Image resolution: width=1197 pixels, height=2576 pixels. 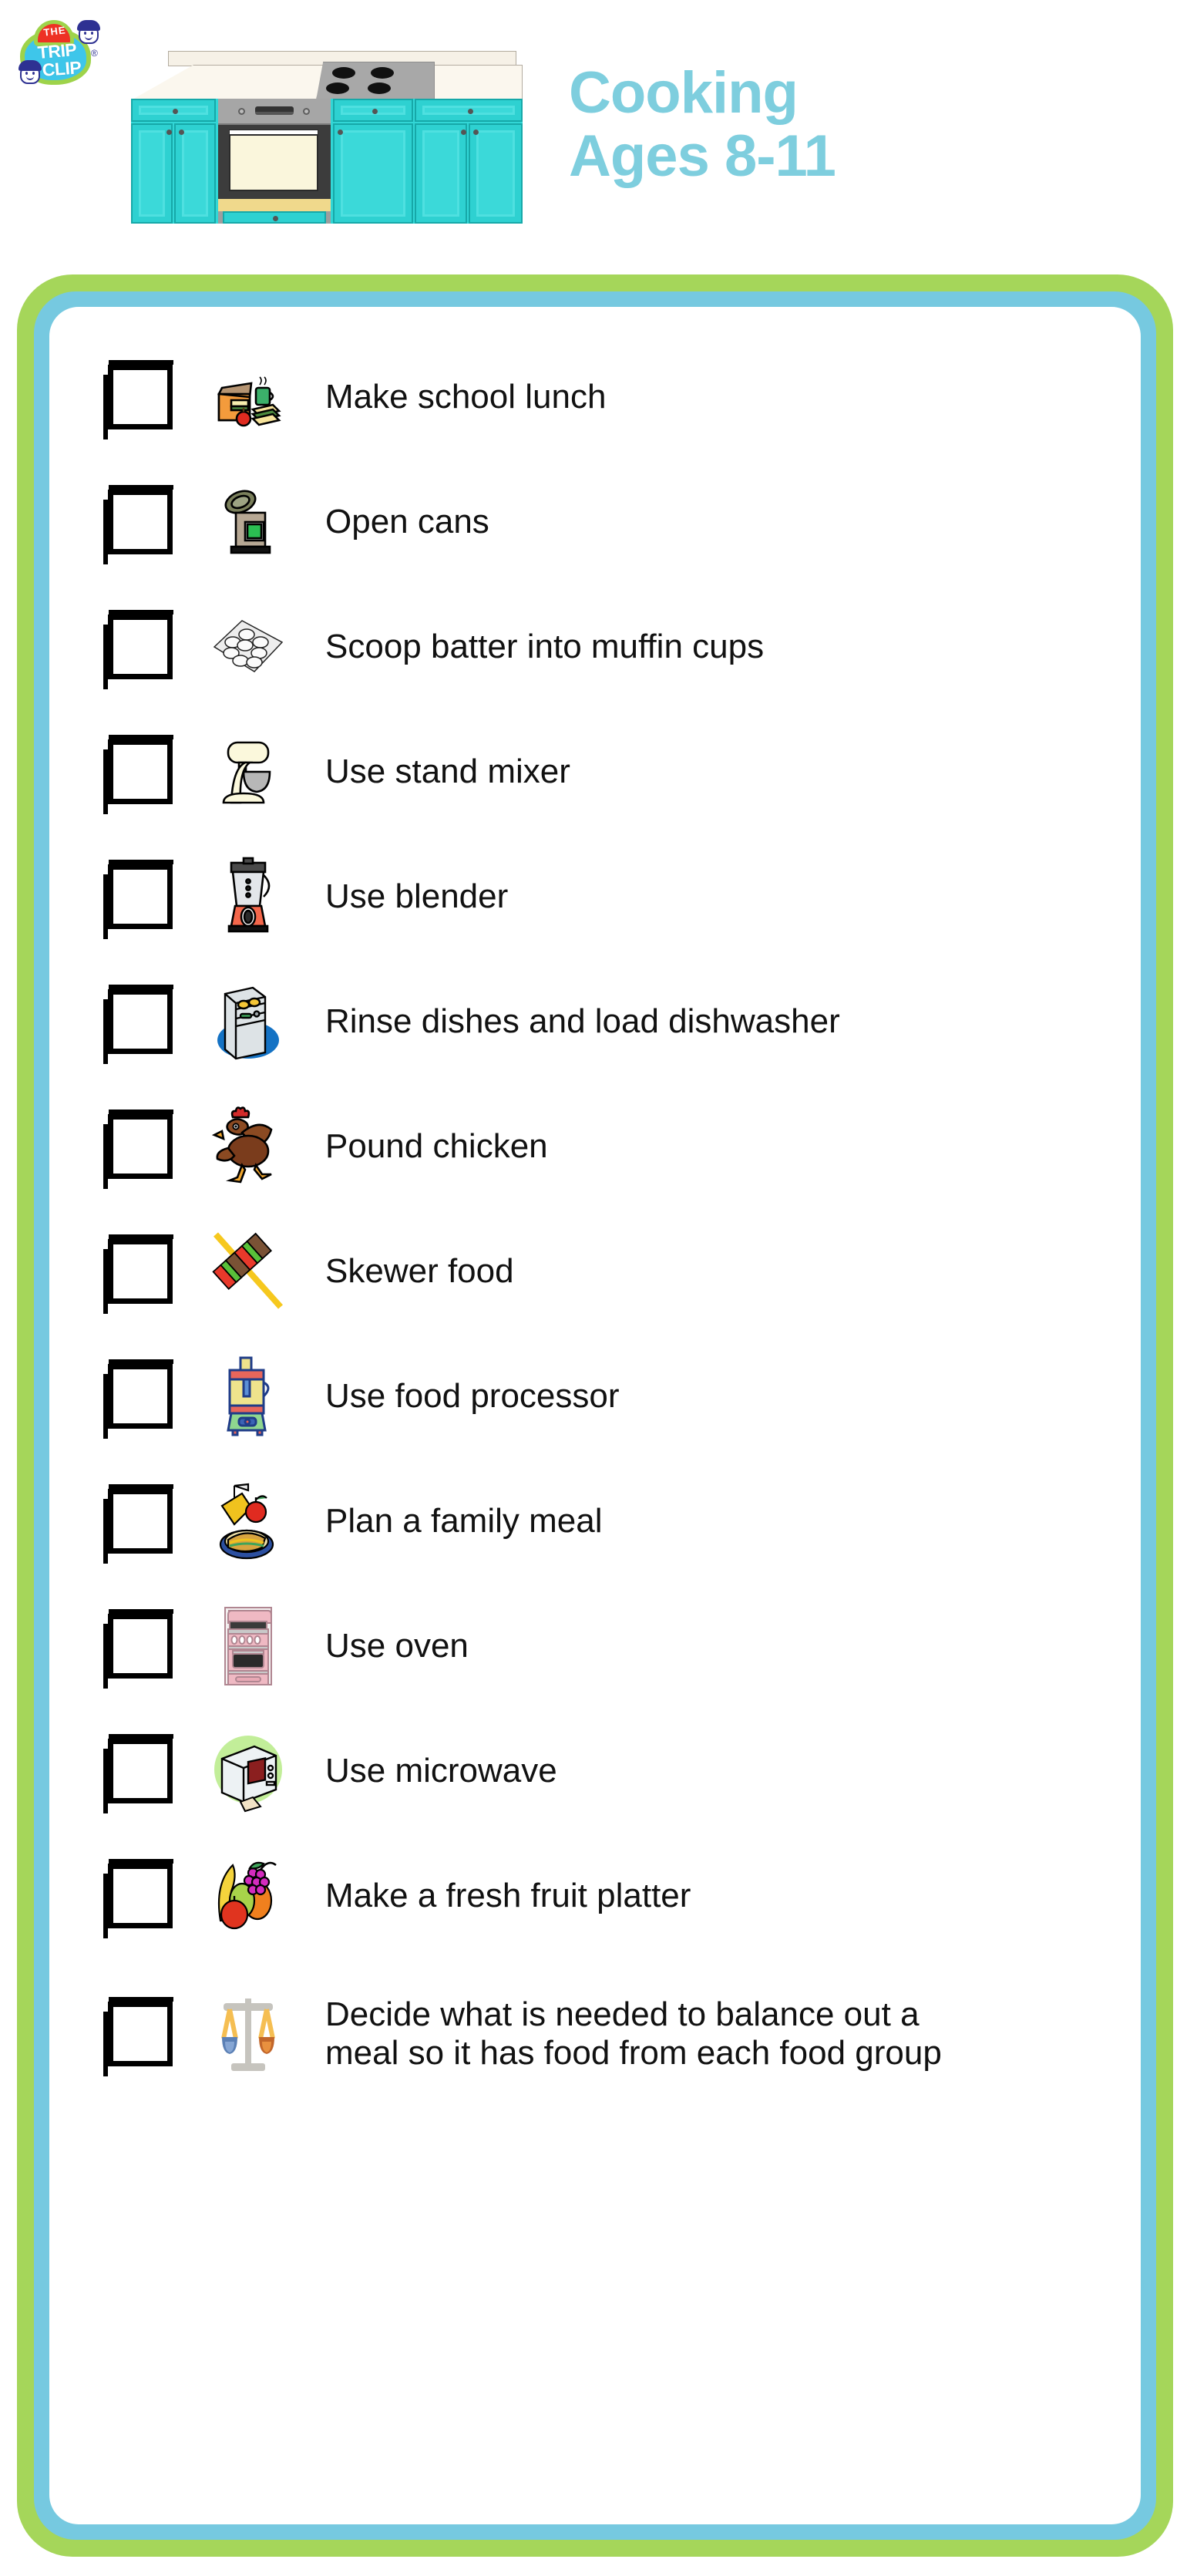 What do you see at coordinates (603, 1646) in the screenshot?
I see `checklist-row: Use oven` at bounding box center [603, 1646].